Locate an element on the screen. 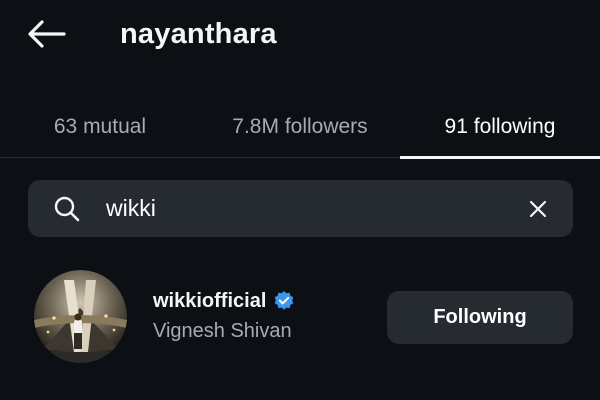  back-button is located at coordinates (46, 34).